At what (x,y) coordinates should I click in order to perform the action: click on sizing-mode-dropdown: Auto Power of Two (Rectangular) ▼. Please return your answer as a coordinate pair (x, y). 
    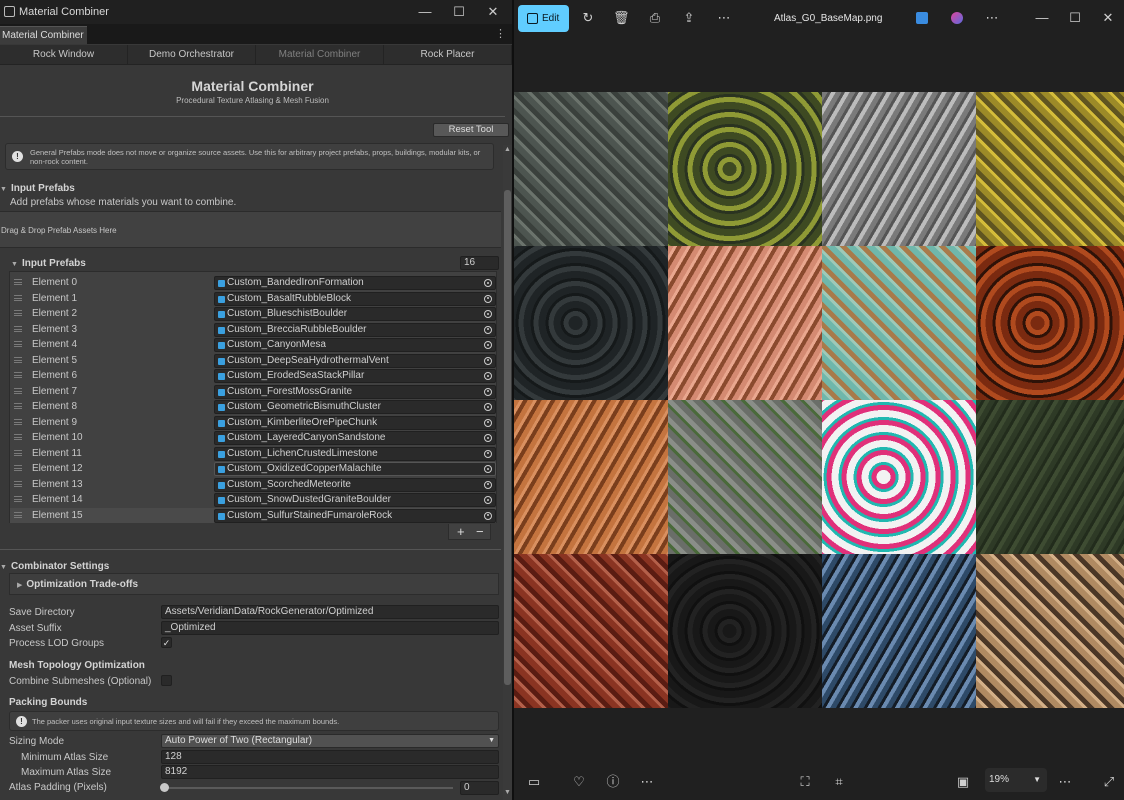
    Looking at the image, I should click on (330, 741).